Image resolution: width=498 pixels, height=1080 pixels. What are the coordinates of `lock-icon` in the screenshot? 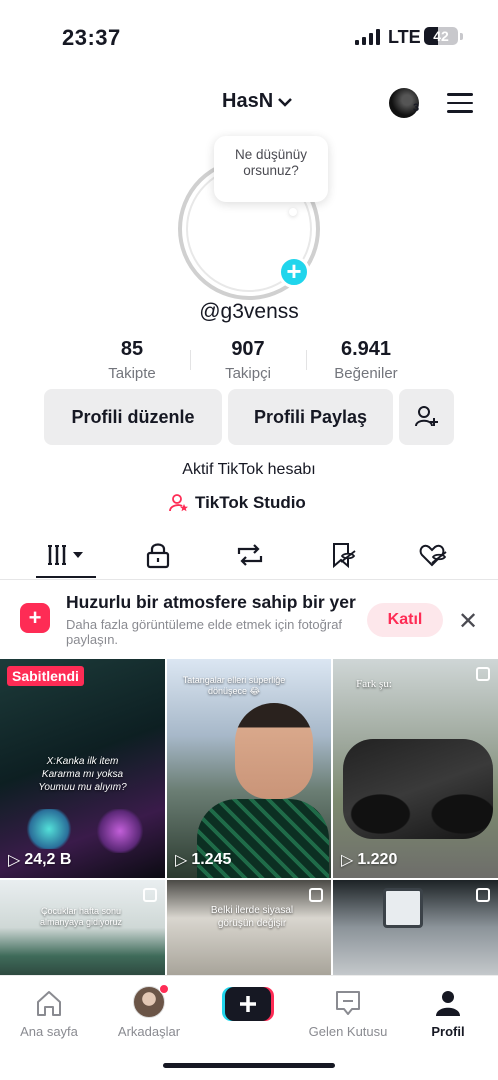 It's located at (158, 556).